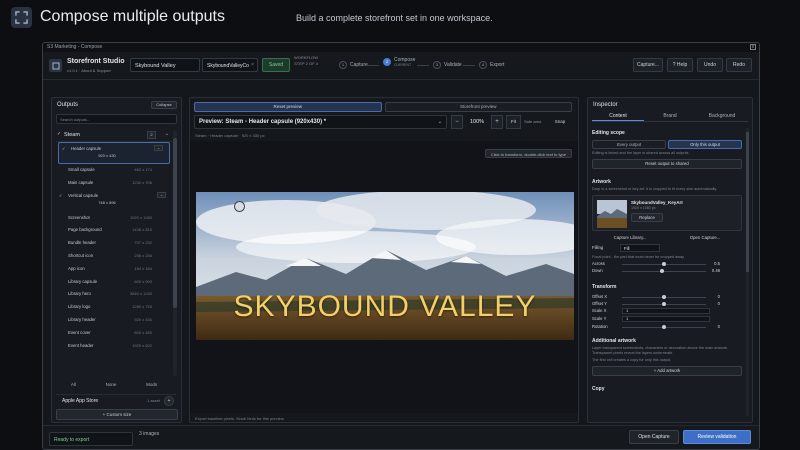 The height and width of the screenshot is (450, 800). I want to click on select-all-button: All, so click(73, 387).